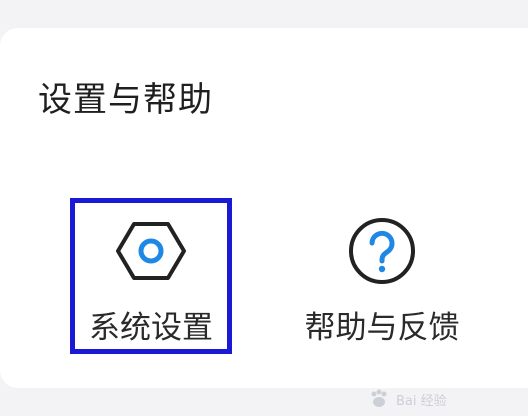 The height and width of the screenshot is (416, 528). What do you see at coordinates (151, 251) in the screenshot?
I see `hex-nut-settings-icon` at bounding box center [151, 251].